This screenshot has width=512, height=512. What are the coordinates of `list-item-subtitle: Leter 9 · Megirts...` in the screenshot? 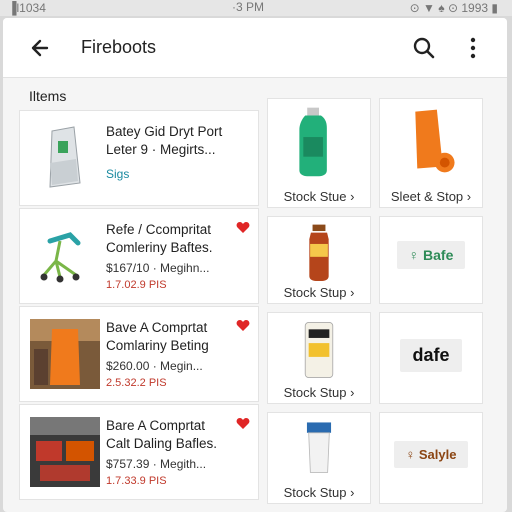 It's located at (161, 149).